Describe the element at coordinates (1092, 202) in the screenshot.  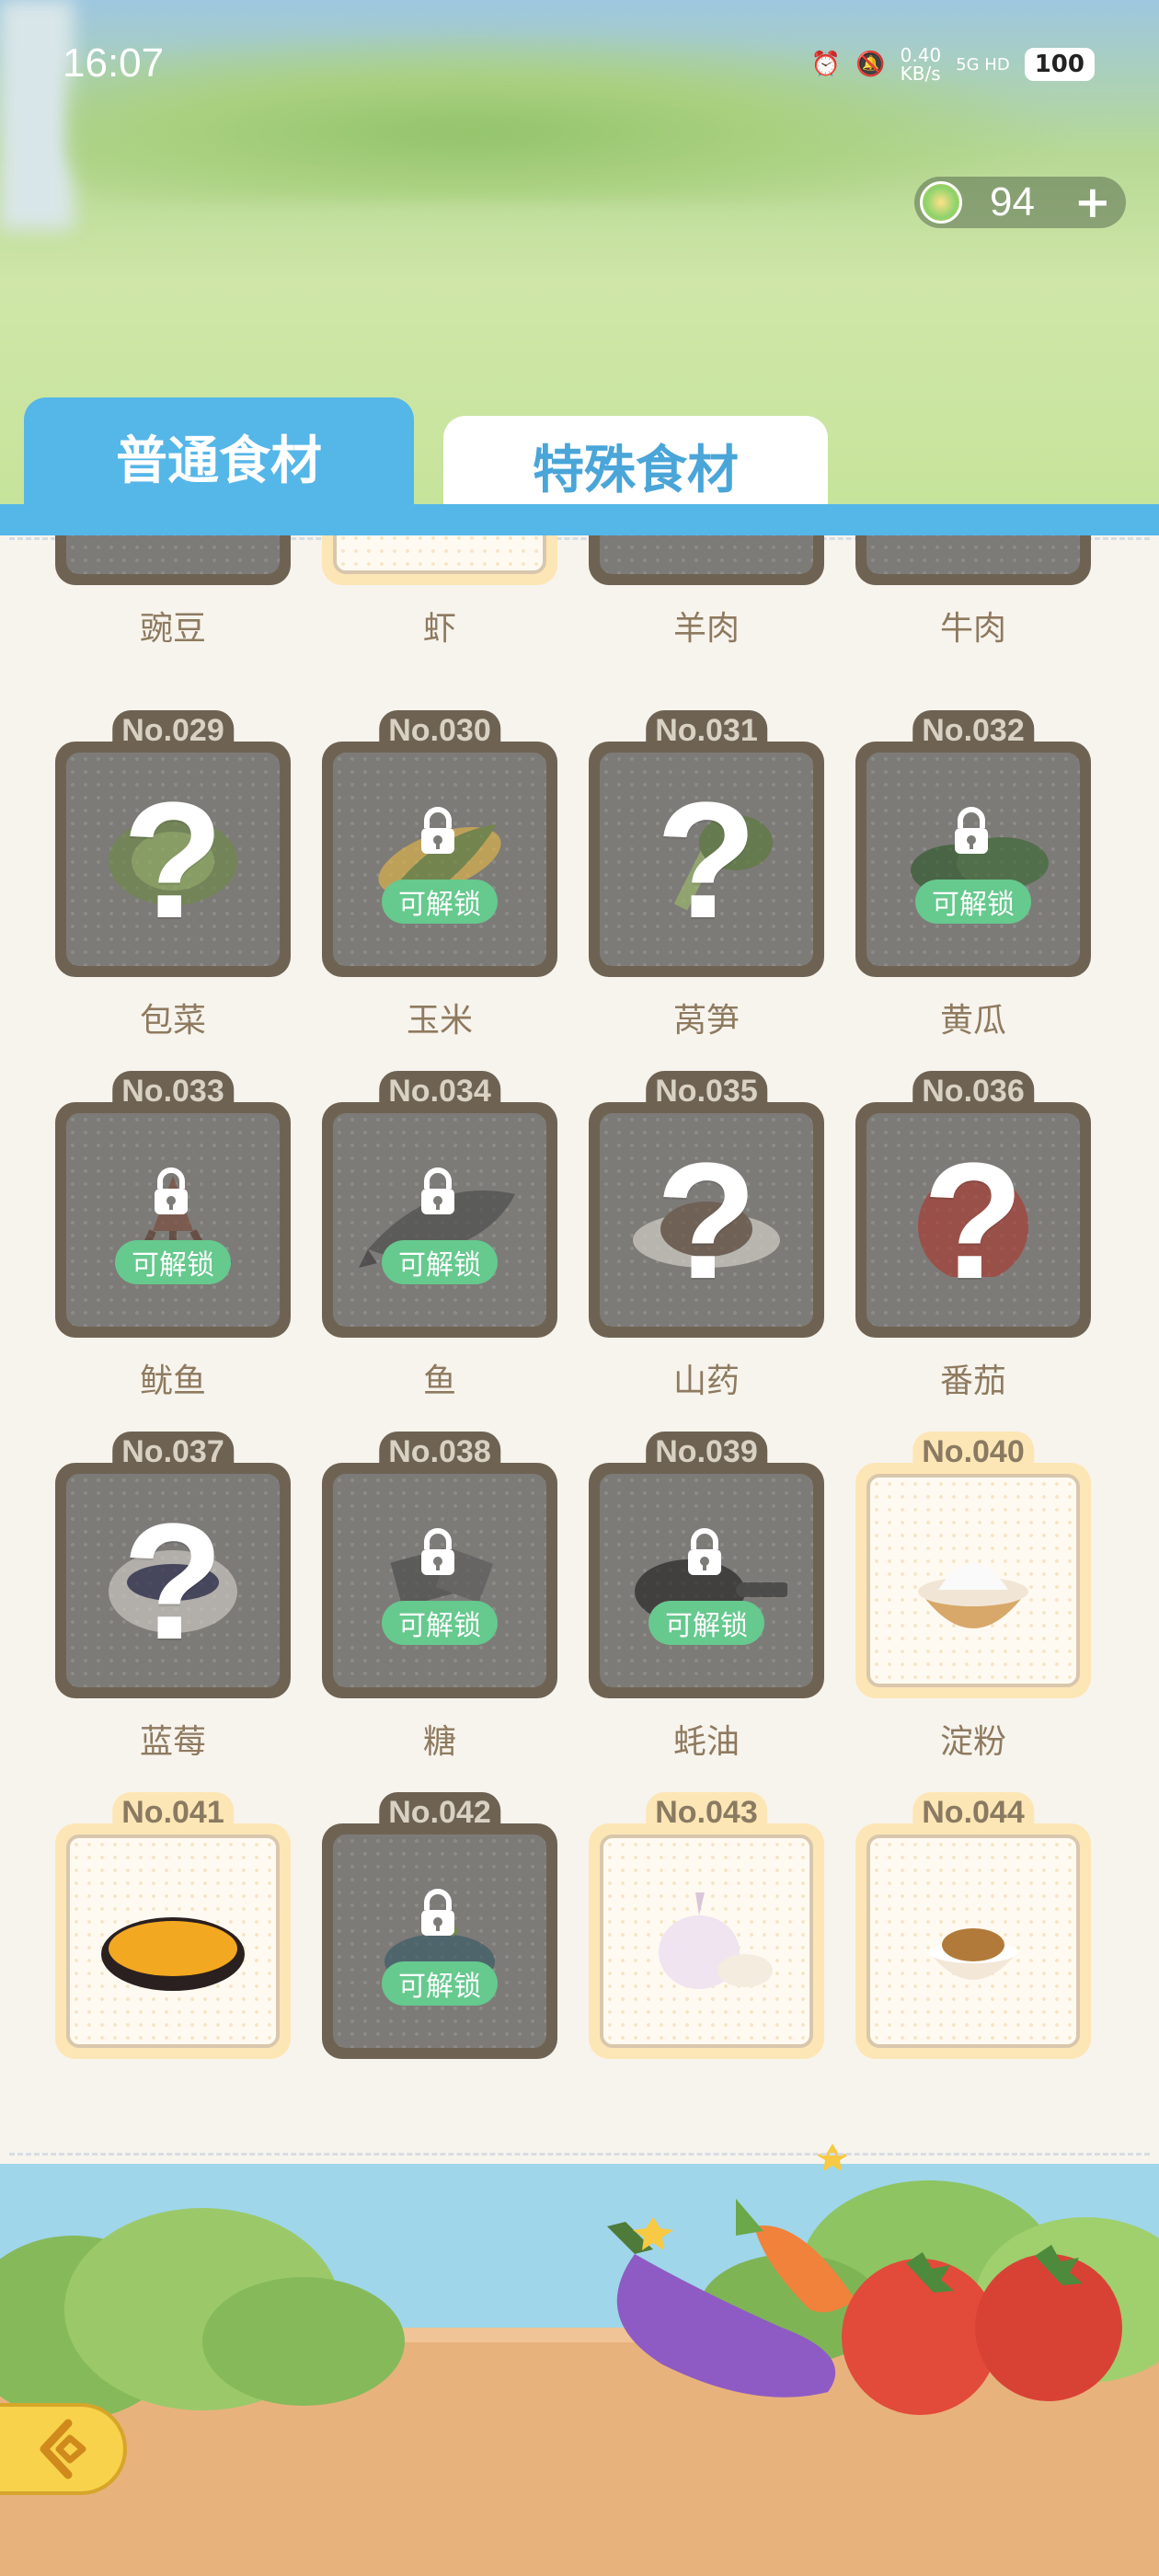
I see `plus-icon: +` at that location.